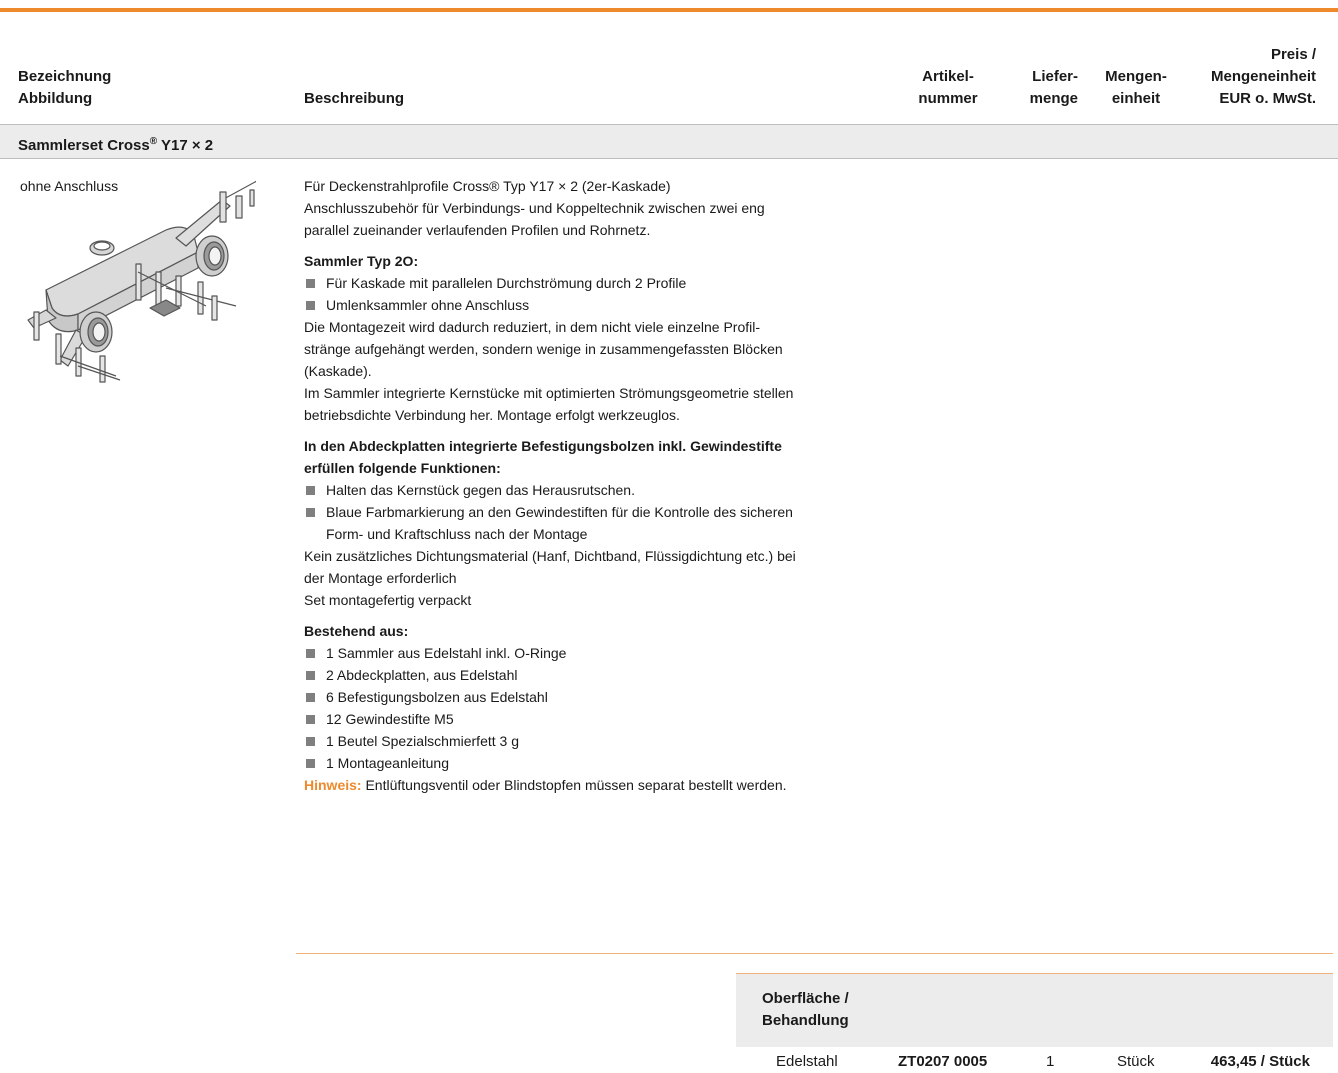 The image size is (1338, 1073). Describe the element at coordinates (388, 600) in the screenshot. I see `paragraph-line: Set montagefertig verpackt` at that location.